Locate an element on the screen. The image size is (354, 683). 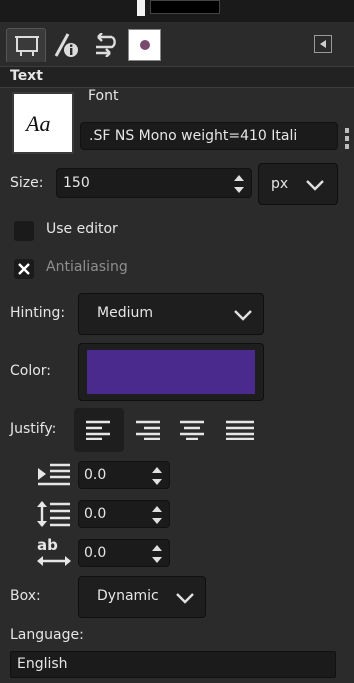
tab-device-status is located at coordinates (66, 45).